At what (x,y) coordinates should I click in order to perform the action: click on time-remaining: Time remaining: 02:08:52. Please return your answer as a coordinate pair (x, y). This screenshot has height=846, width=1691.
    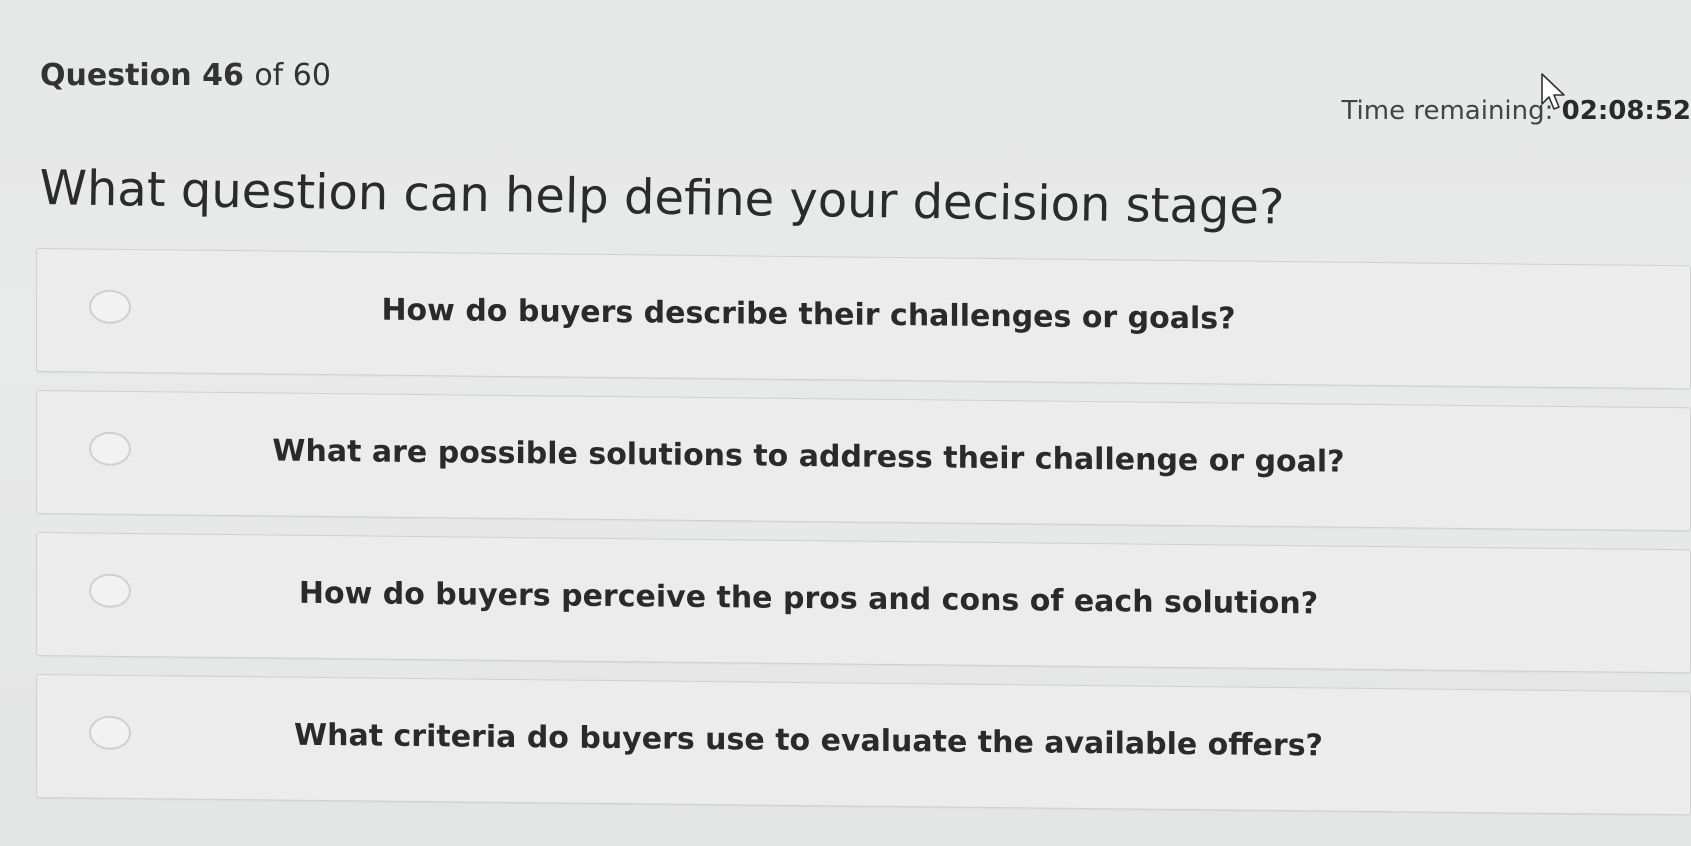
    Looking at the image, I should click on (1516, 111).